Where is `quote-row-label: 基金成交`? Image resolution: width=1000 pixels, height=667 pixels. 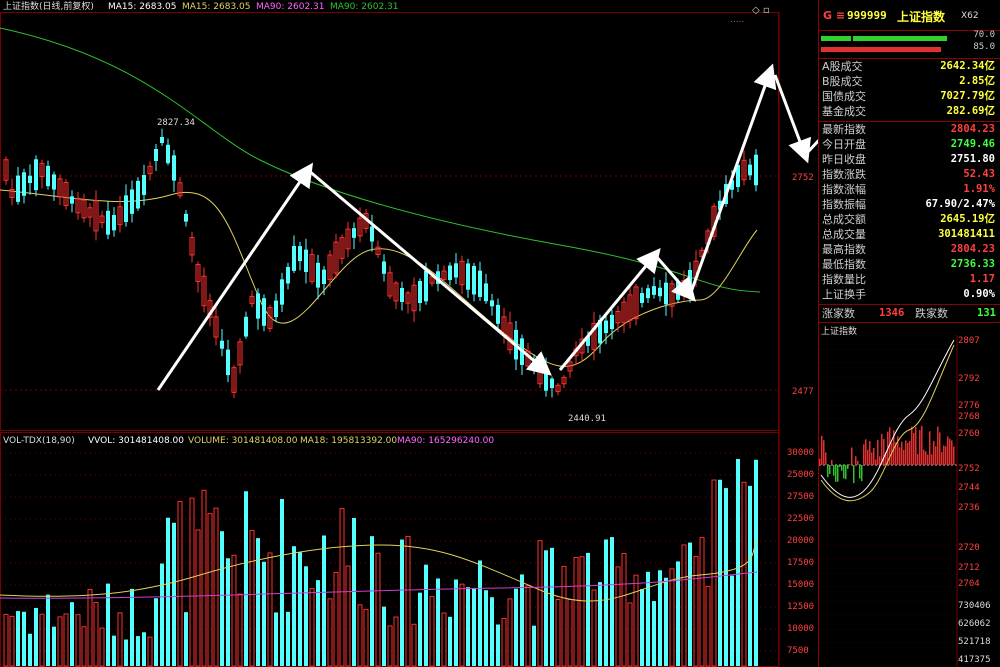
quote-row-label: 基金成交 is located at coordinates (844, 111).